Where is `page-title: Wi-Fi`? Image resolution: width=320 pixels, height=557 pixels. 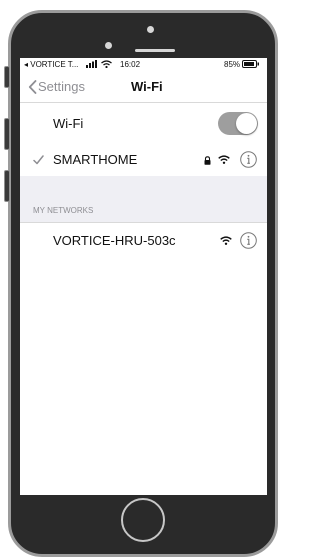 page-title: Wi-Fi is located at coordinates (147, 86).